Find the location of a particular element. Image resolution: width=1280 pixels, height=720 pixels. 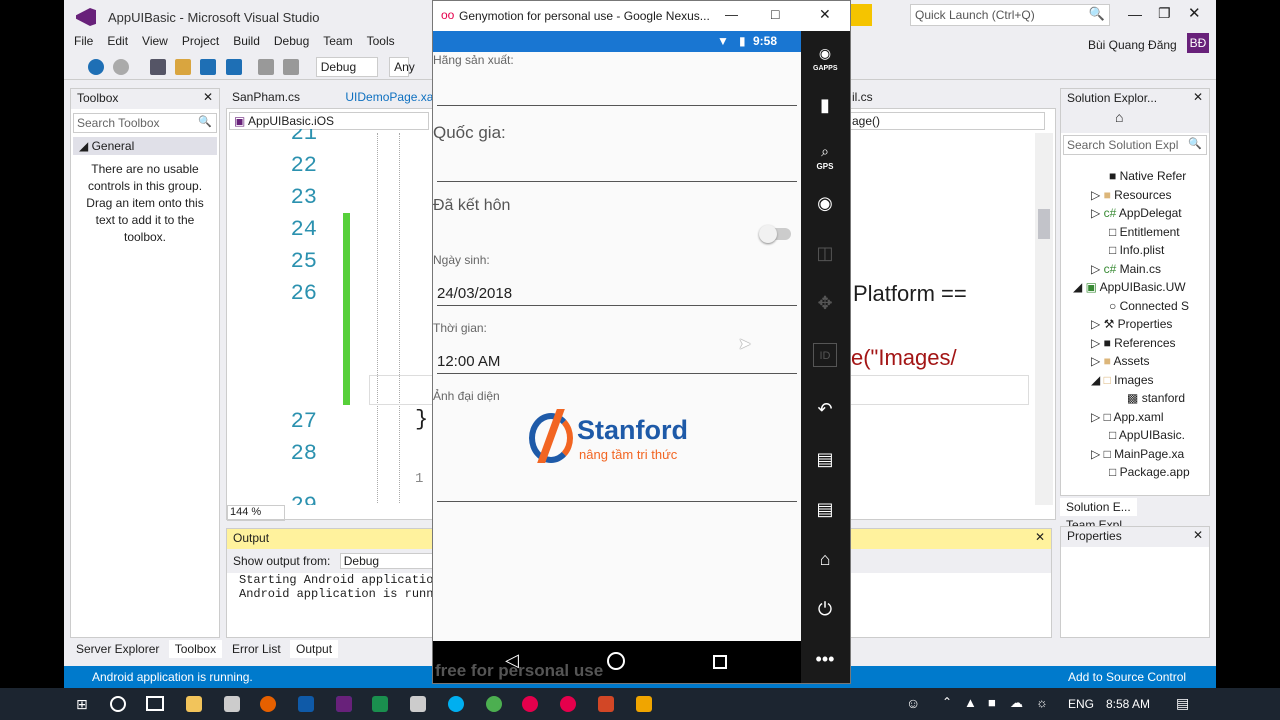

married-switch is located at coordinates (775, 234).